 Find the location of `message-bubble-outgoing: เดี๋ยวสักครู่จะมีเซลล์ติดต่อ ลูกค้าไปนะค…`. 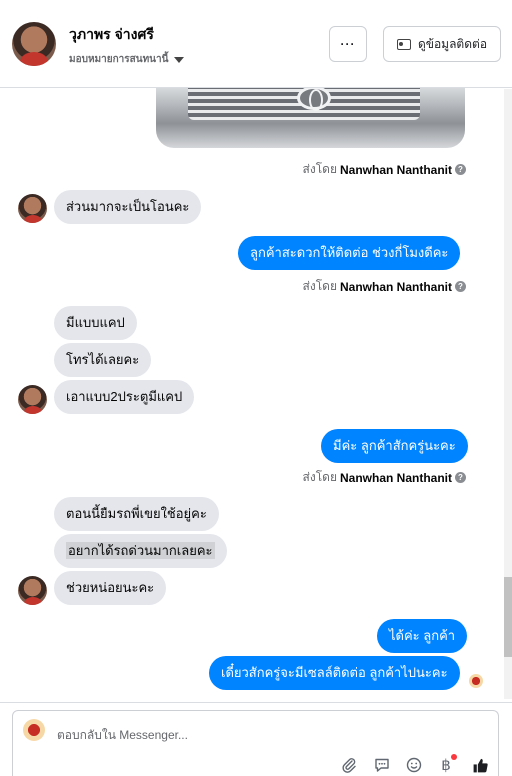

message-bubble-outgoing: เดี๋ยวสักครู่จะมีเซลล์ติดต่อ ลูกค้าไปนะค… is located at coordinates (334, 673).